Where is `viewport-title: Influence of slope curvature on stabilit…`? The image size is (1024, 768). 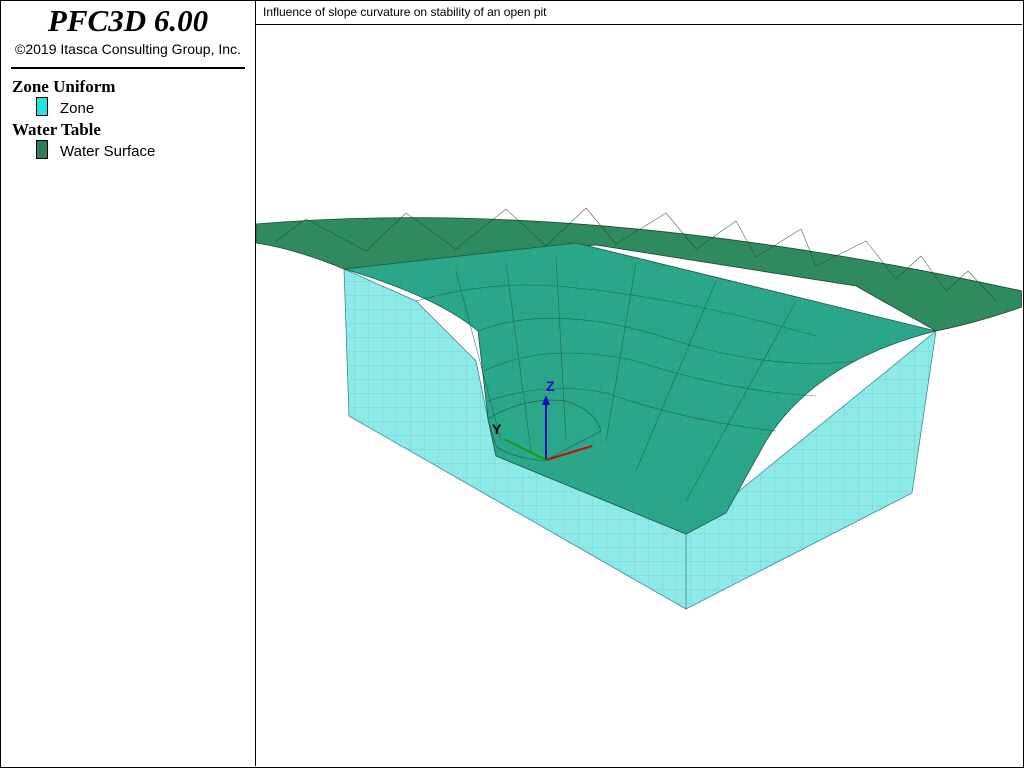 viewport-title: Influence of slope curvature on stabilit… is located at coordinates (405, 12).